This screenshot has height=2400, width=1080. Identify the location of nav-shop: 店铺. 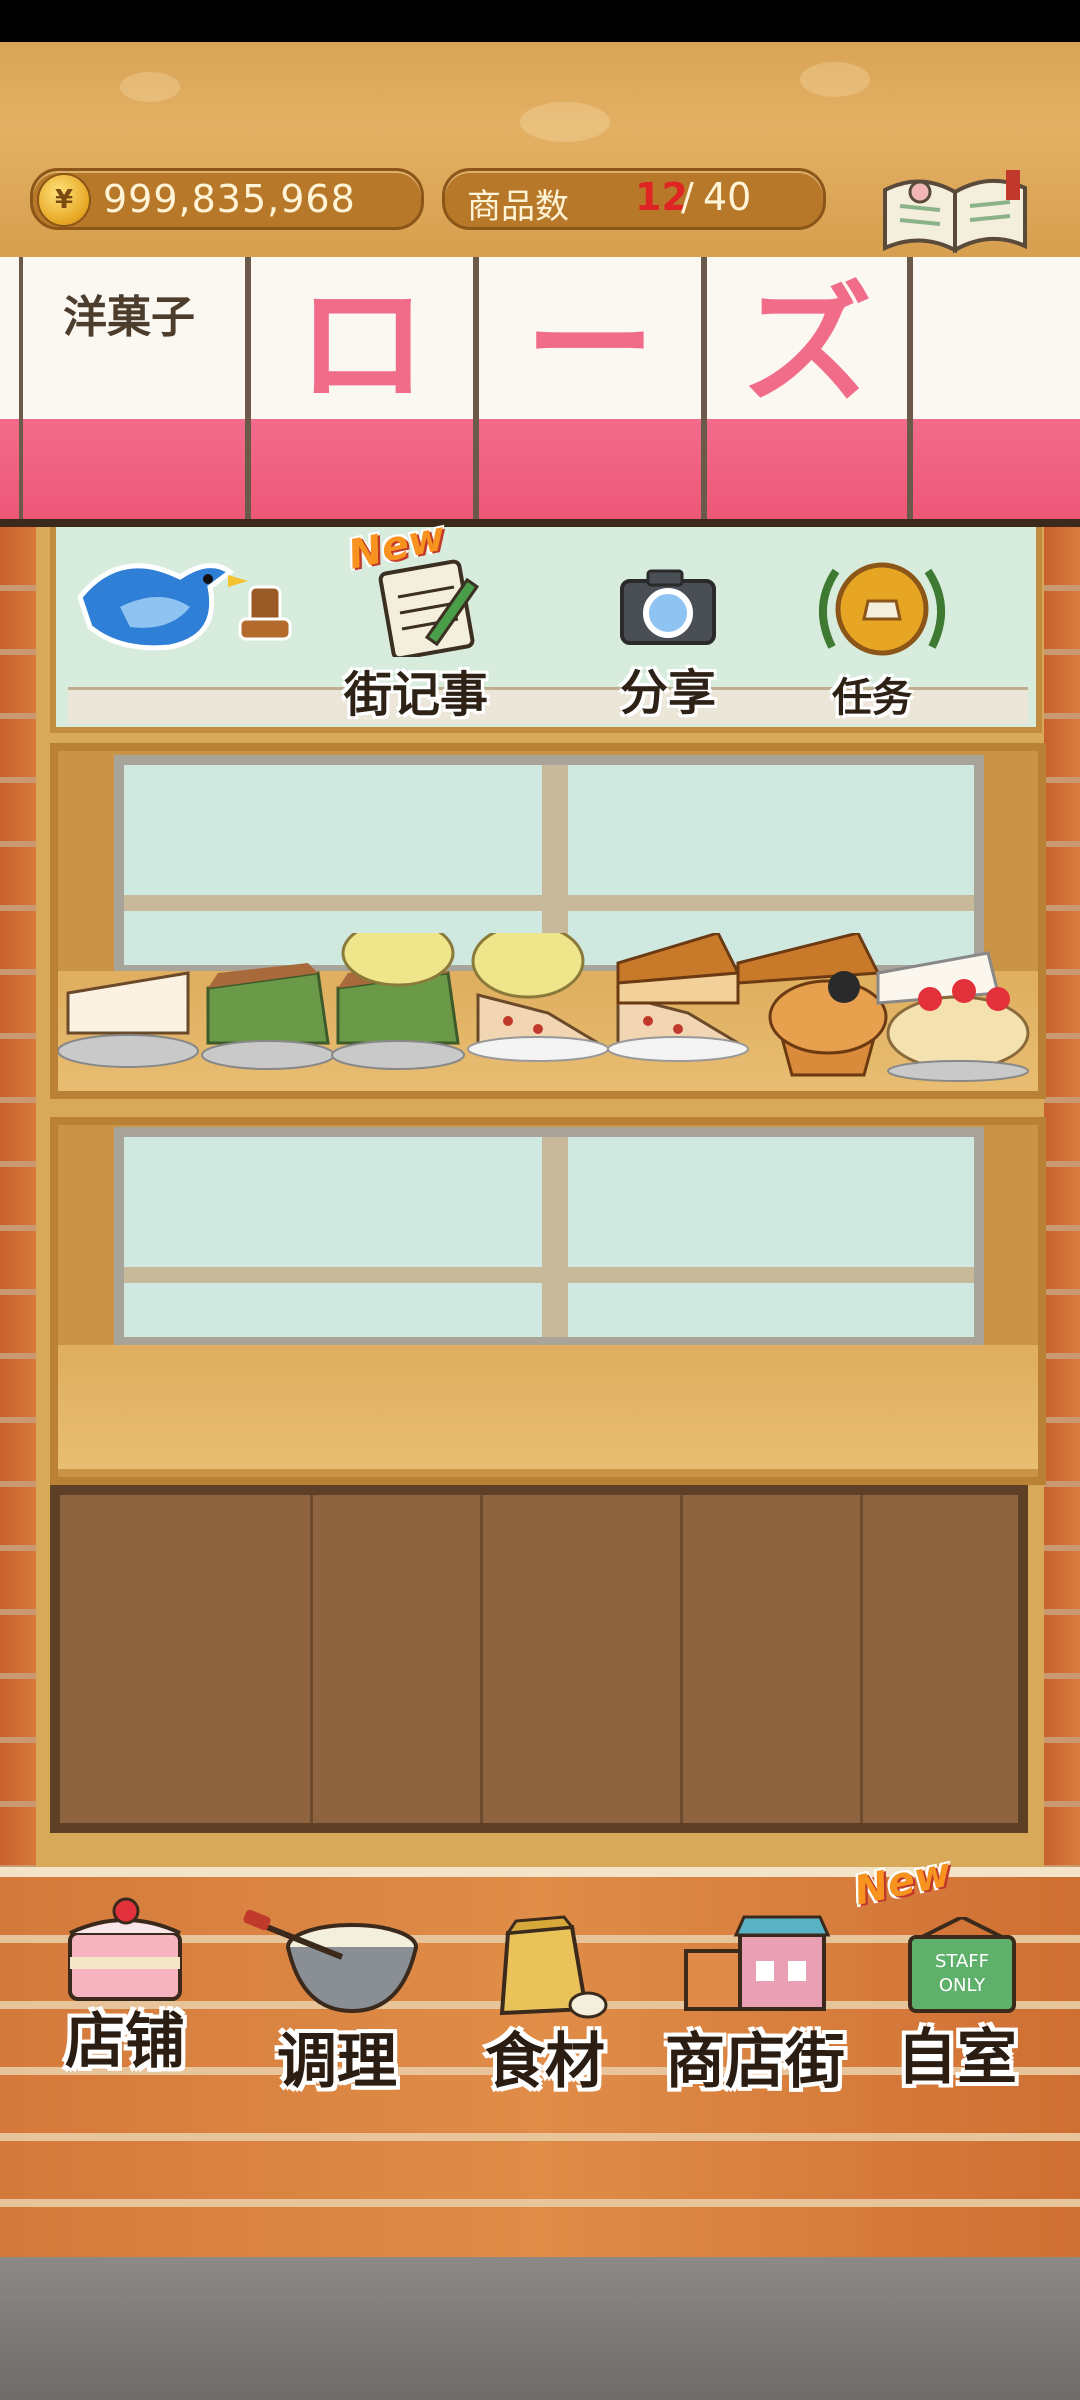
(125, 1997).